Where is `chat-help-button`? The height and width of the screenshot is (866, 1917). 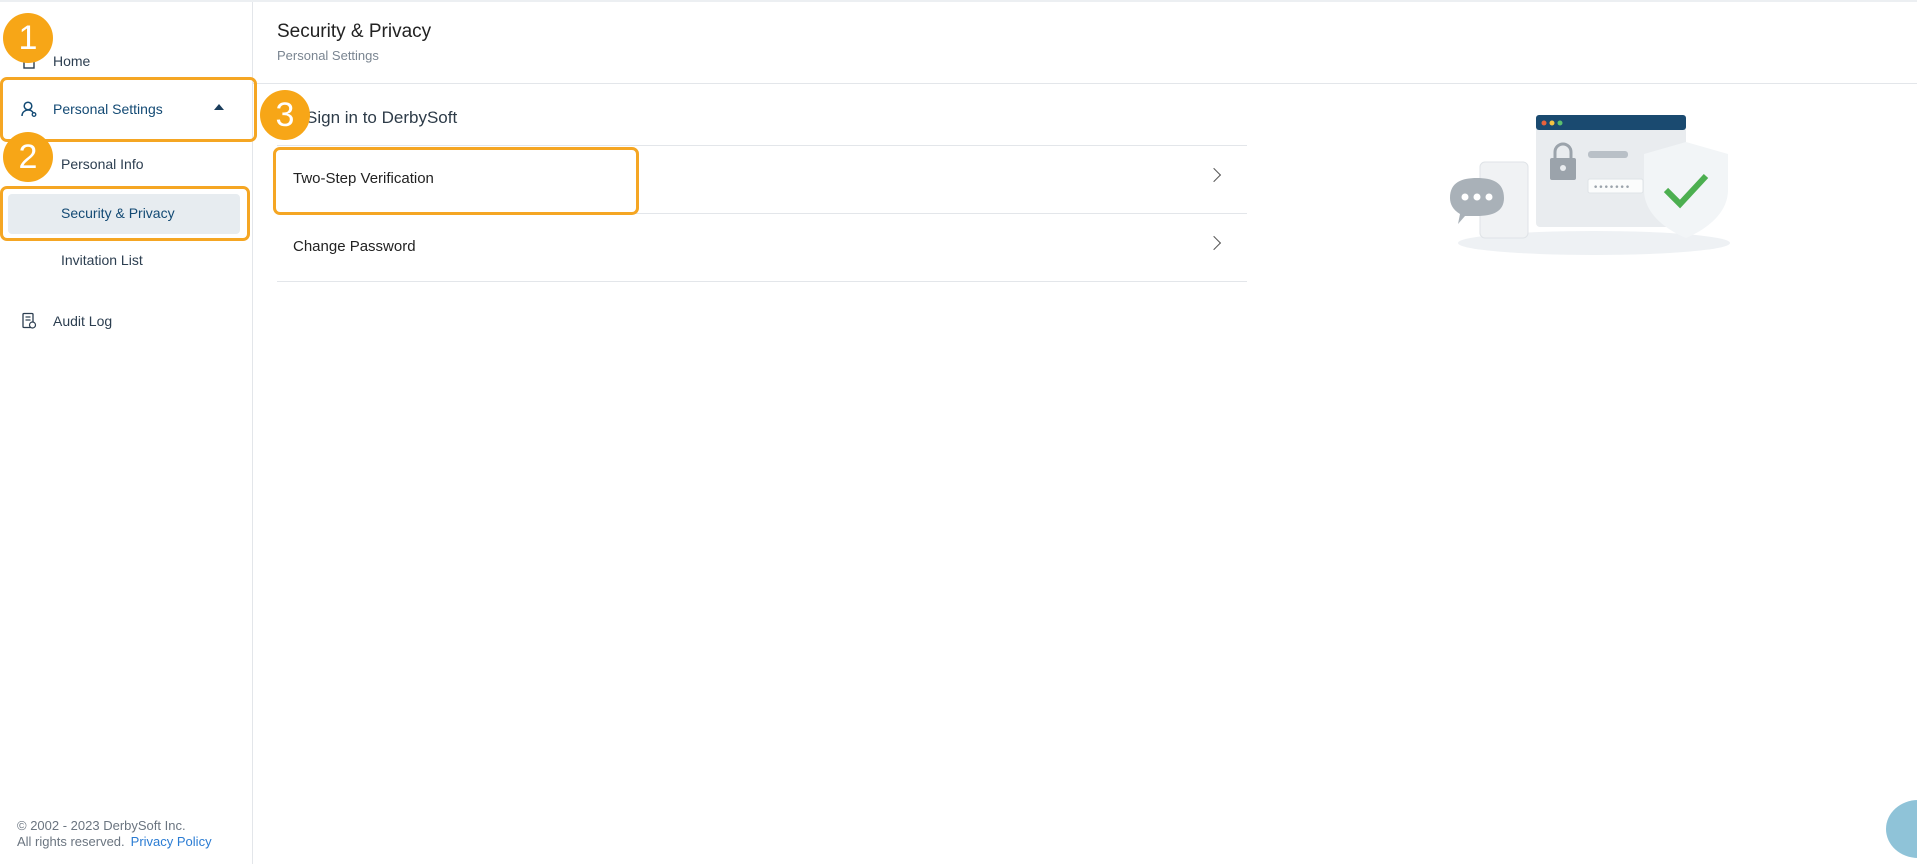
chat-help-button is located at coordinates (1901, 829).